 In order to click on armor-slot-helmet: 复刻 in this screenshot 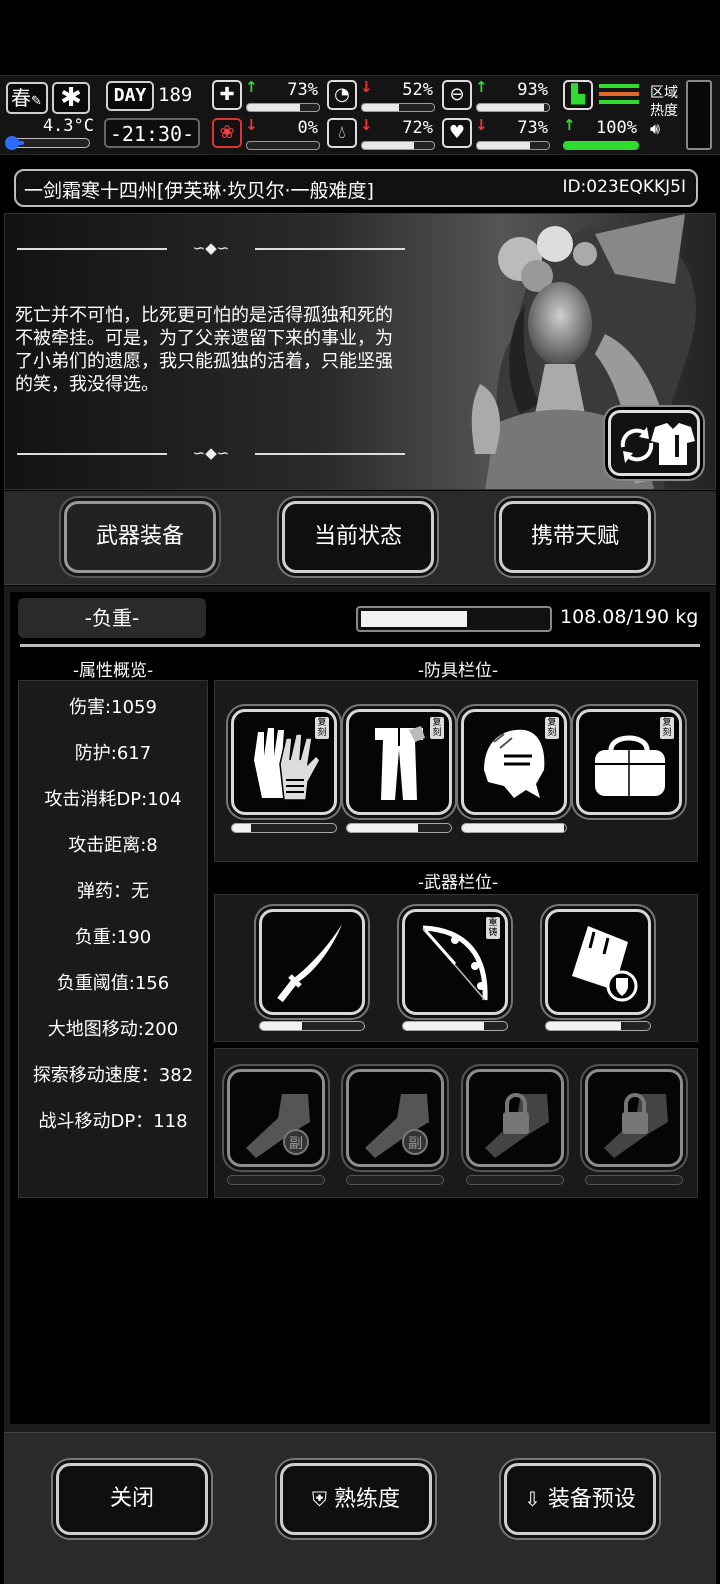, I will do `click(514, 762)`.